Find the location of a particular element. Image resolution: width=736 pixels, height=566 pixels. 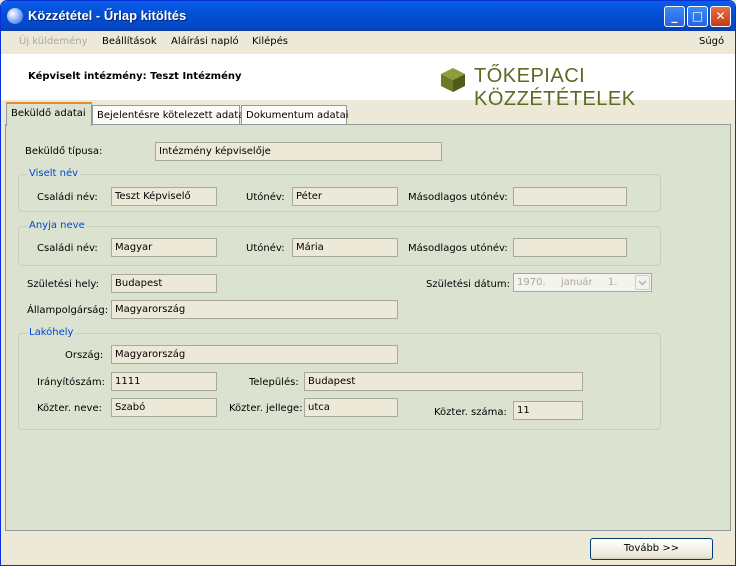

mother-family-name-label: Családi név: is located at coordinates (67, 248).